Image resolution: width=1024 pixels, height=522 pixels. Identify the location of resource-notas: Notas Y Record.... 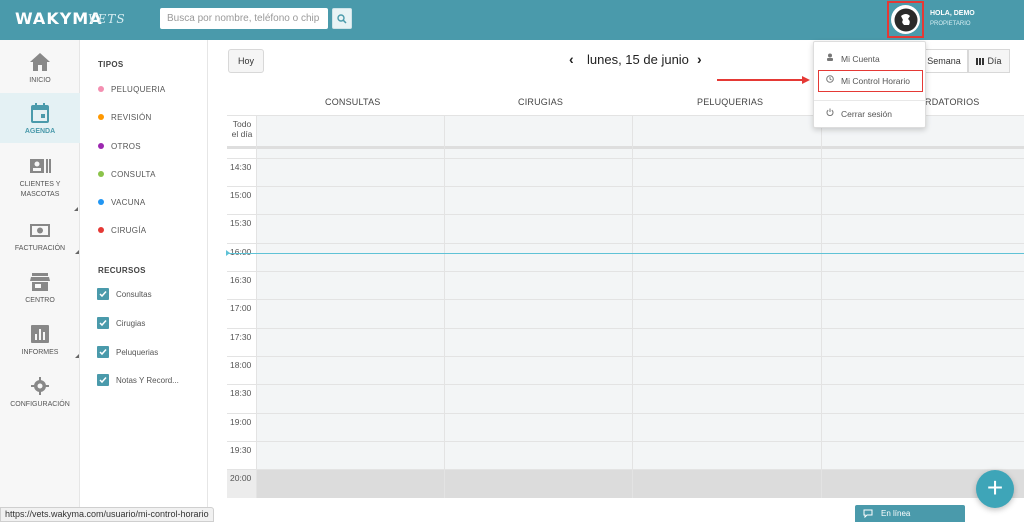
(138, 380).